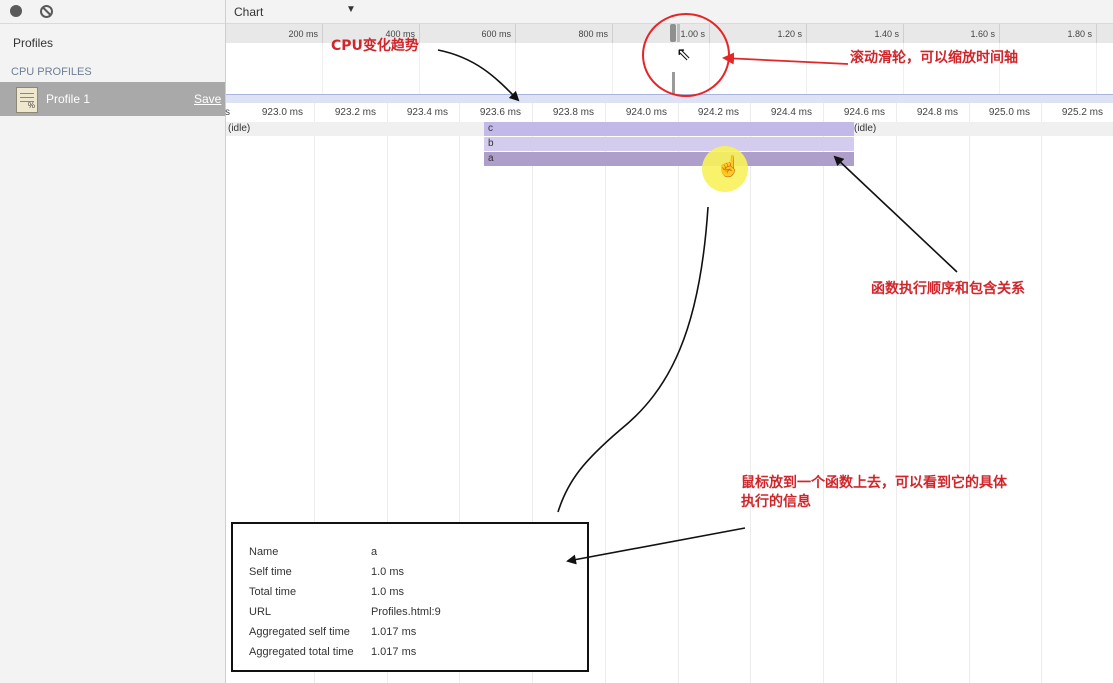 This screenshot has height=683, width=1113. Describe the element at coordinates (895, 214) in the screenshot. I see `arrow-call-order` at that location.